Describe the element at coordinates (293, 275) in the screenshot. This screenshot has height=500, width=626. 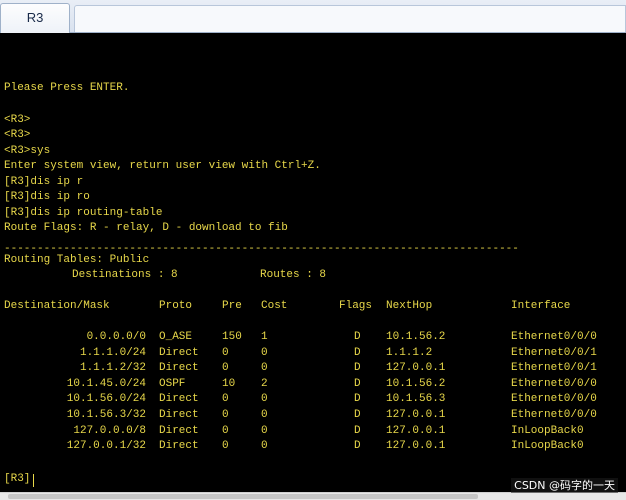
I see `routes-count: Routes : 8` at that location.